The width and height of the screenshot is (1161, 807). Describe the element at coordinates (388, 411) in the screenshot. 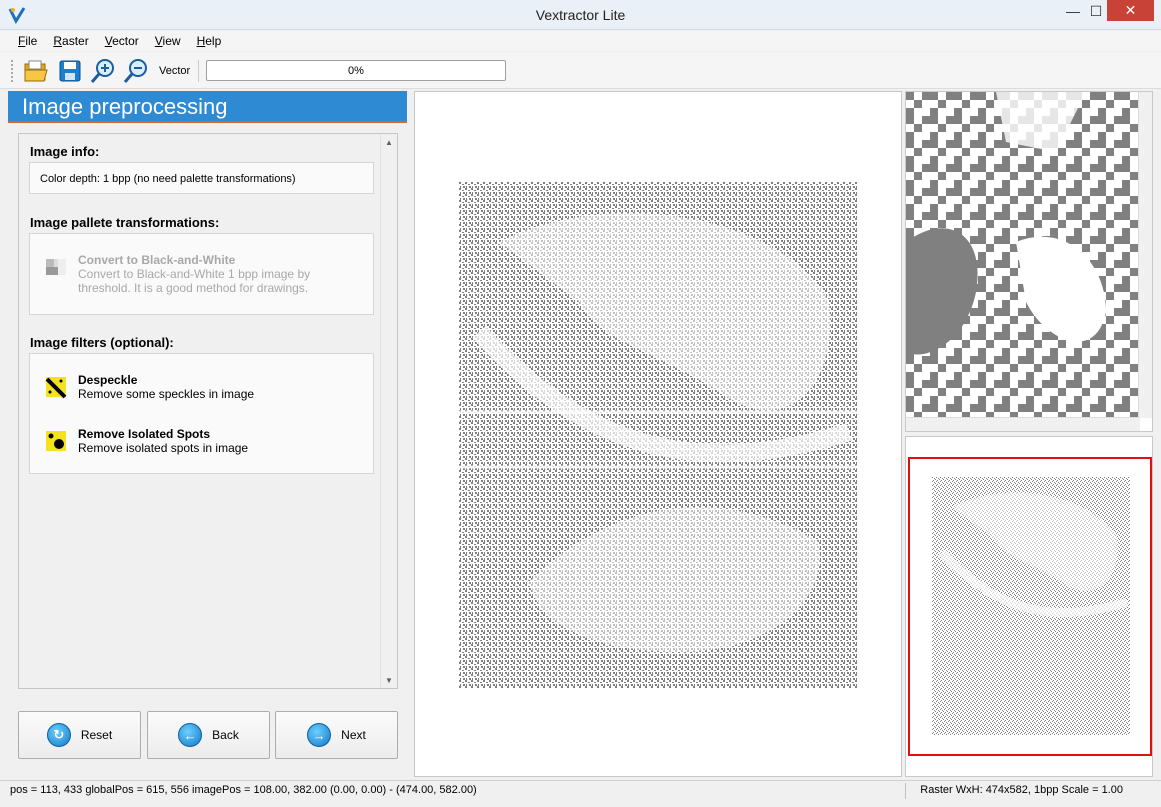

I see `panel-scrollbar: ▲ ▼` at that location.